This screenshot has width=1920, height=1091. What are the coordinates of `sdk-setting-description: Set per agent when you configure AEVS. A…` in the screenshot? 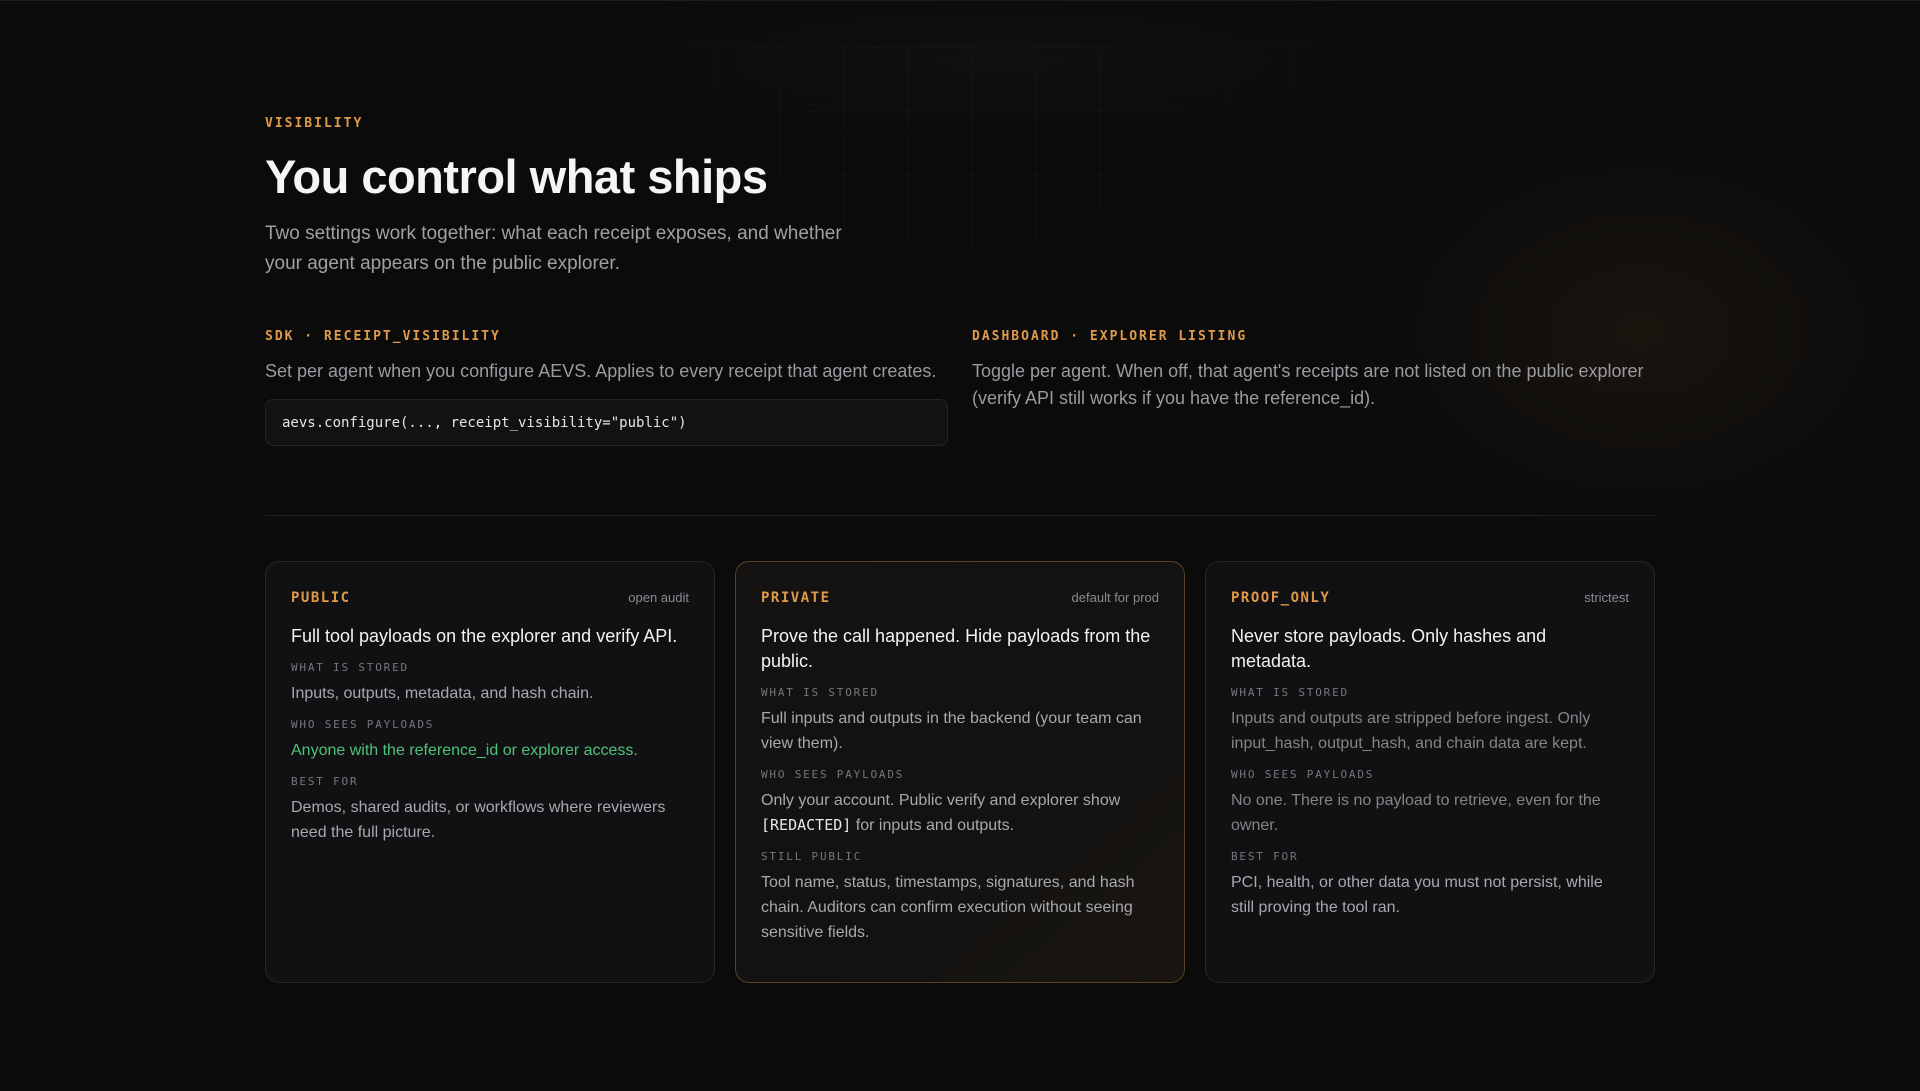 It's located at (601, 371).